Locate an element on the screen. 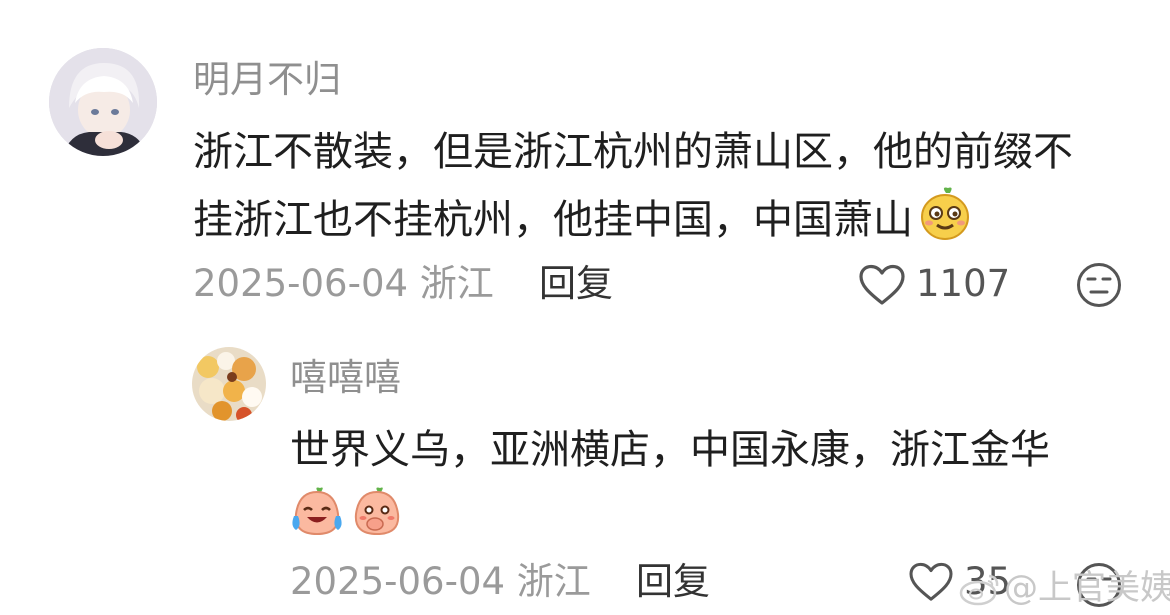 The image size is (1170, 615). comment-text-segment: 挂浙江也不挂杭州，他挂中国，中国萧山 is located at coordinates (553, 220).